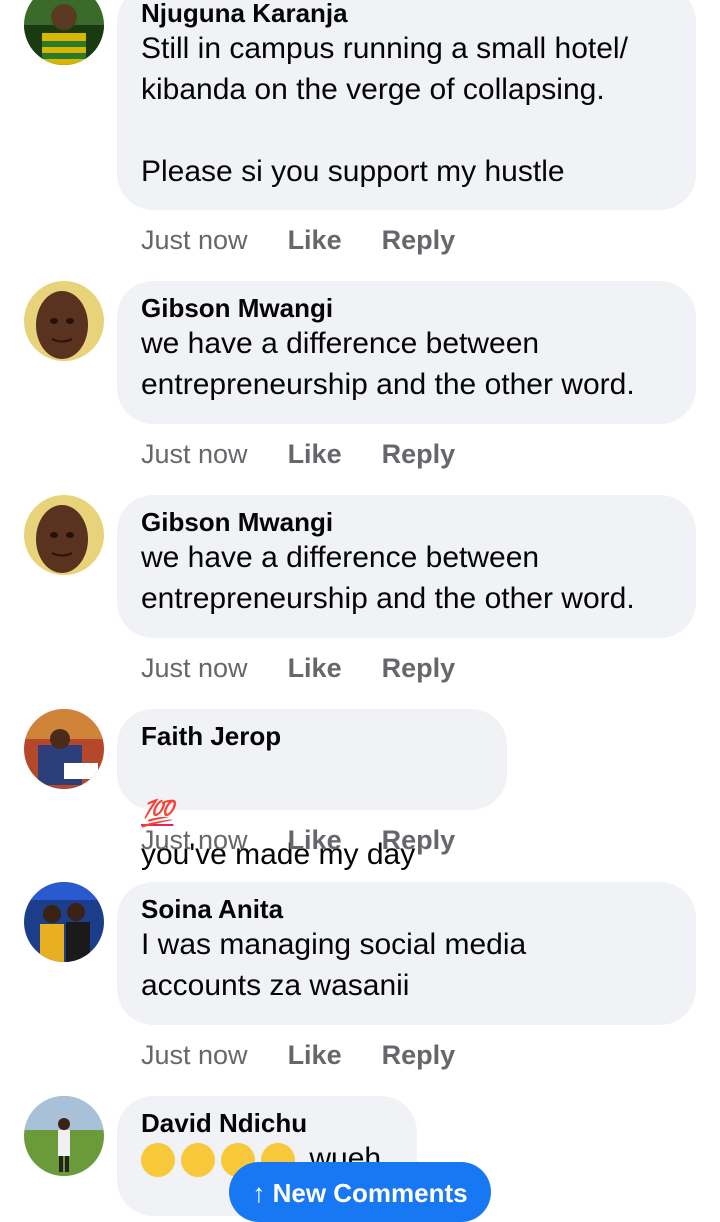 This screenshot has width=720, height=1222. I want to click on group-avatar-icon, so click(64, 922).